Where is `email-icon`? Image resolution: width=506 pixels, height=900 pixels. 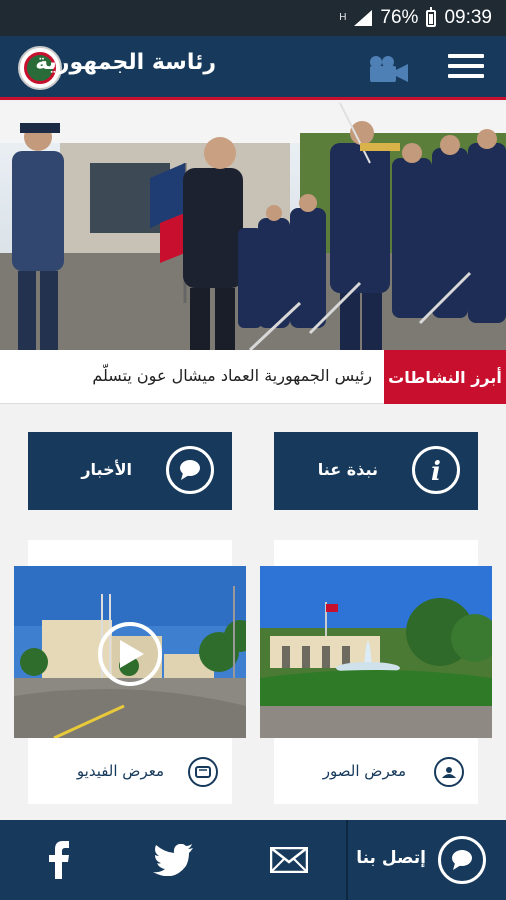 email-icon is located at coordinates (289, 860).